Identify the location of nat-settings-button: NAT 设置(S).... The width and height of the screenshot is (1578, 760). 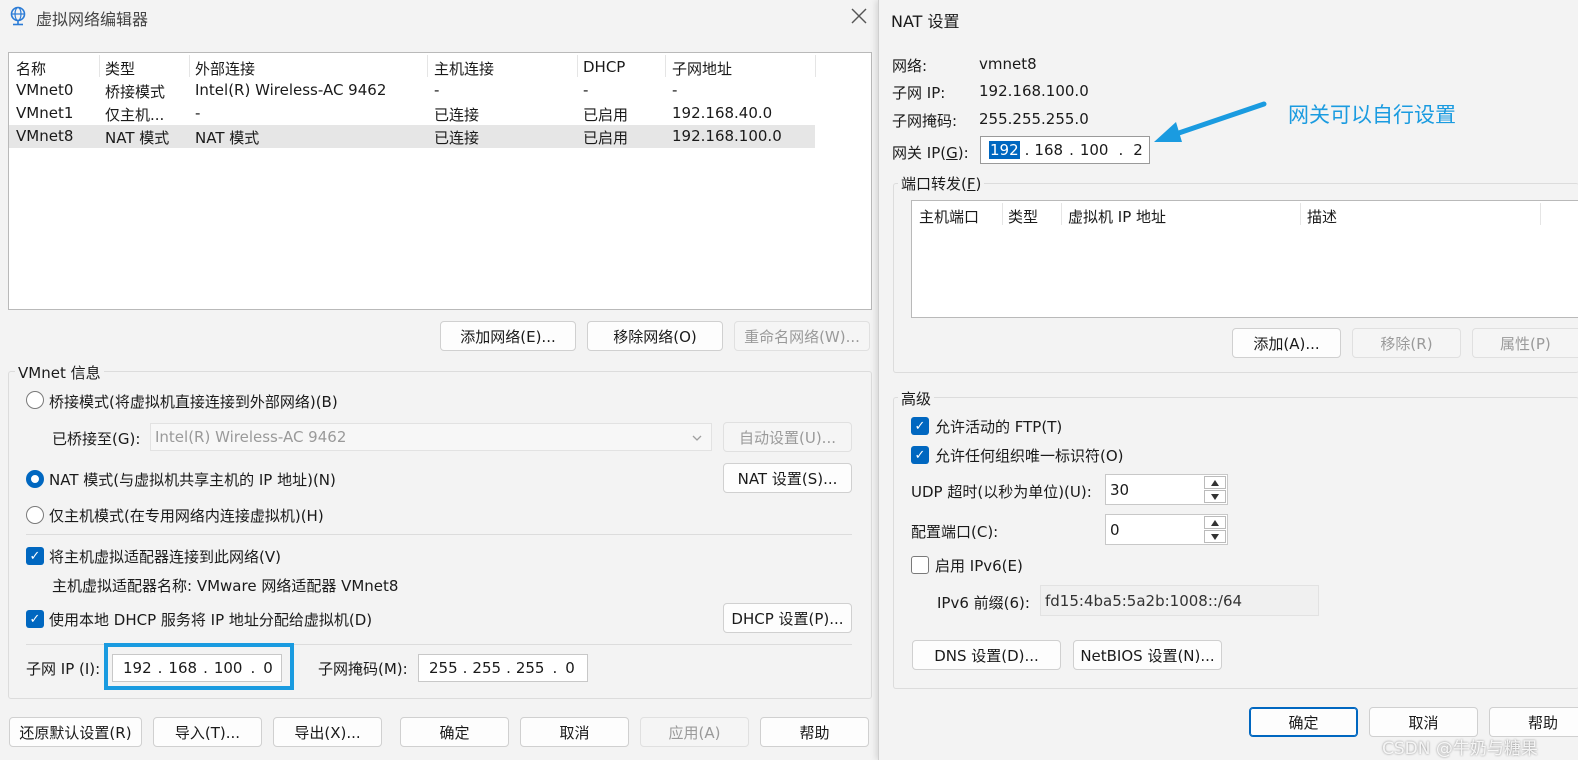
(787, 478).